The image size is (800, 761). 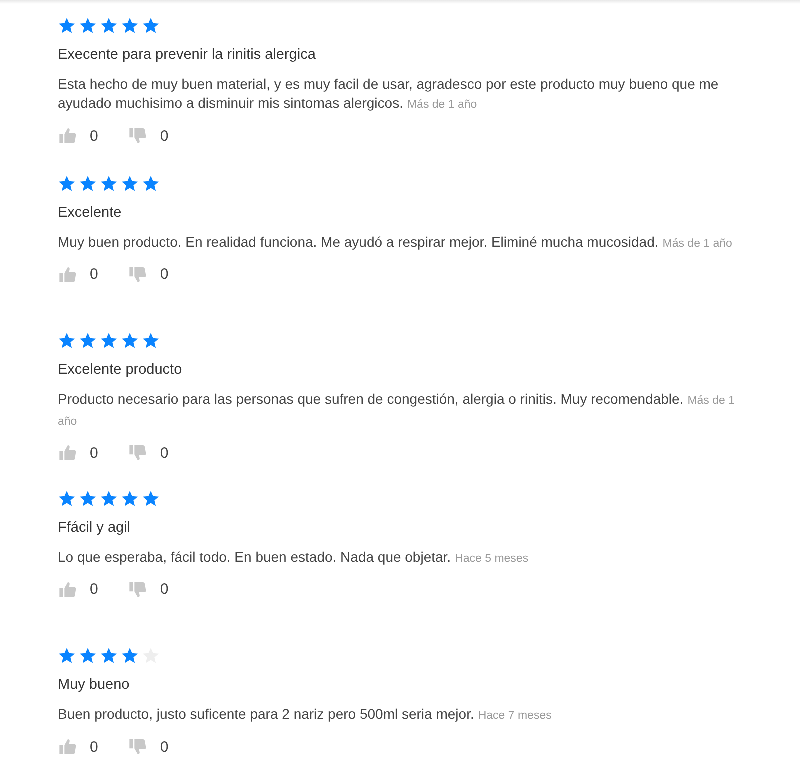 I want to click on review-text: Producto necesario para las personas que sufren de congestión, alergia o rinitis. Muy recomendable. Más de 1 año, so click(x=397, y=410).